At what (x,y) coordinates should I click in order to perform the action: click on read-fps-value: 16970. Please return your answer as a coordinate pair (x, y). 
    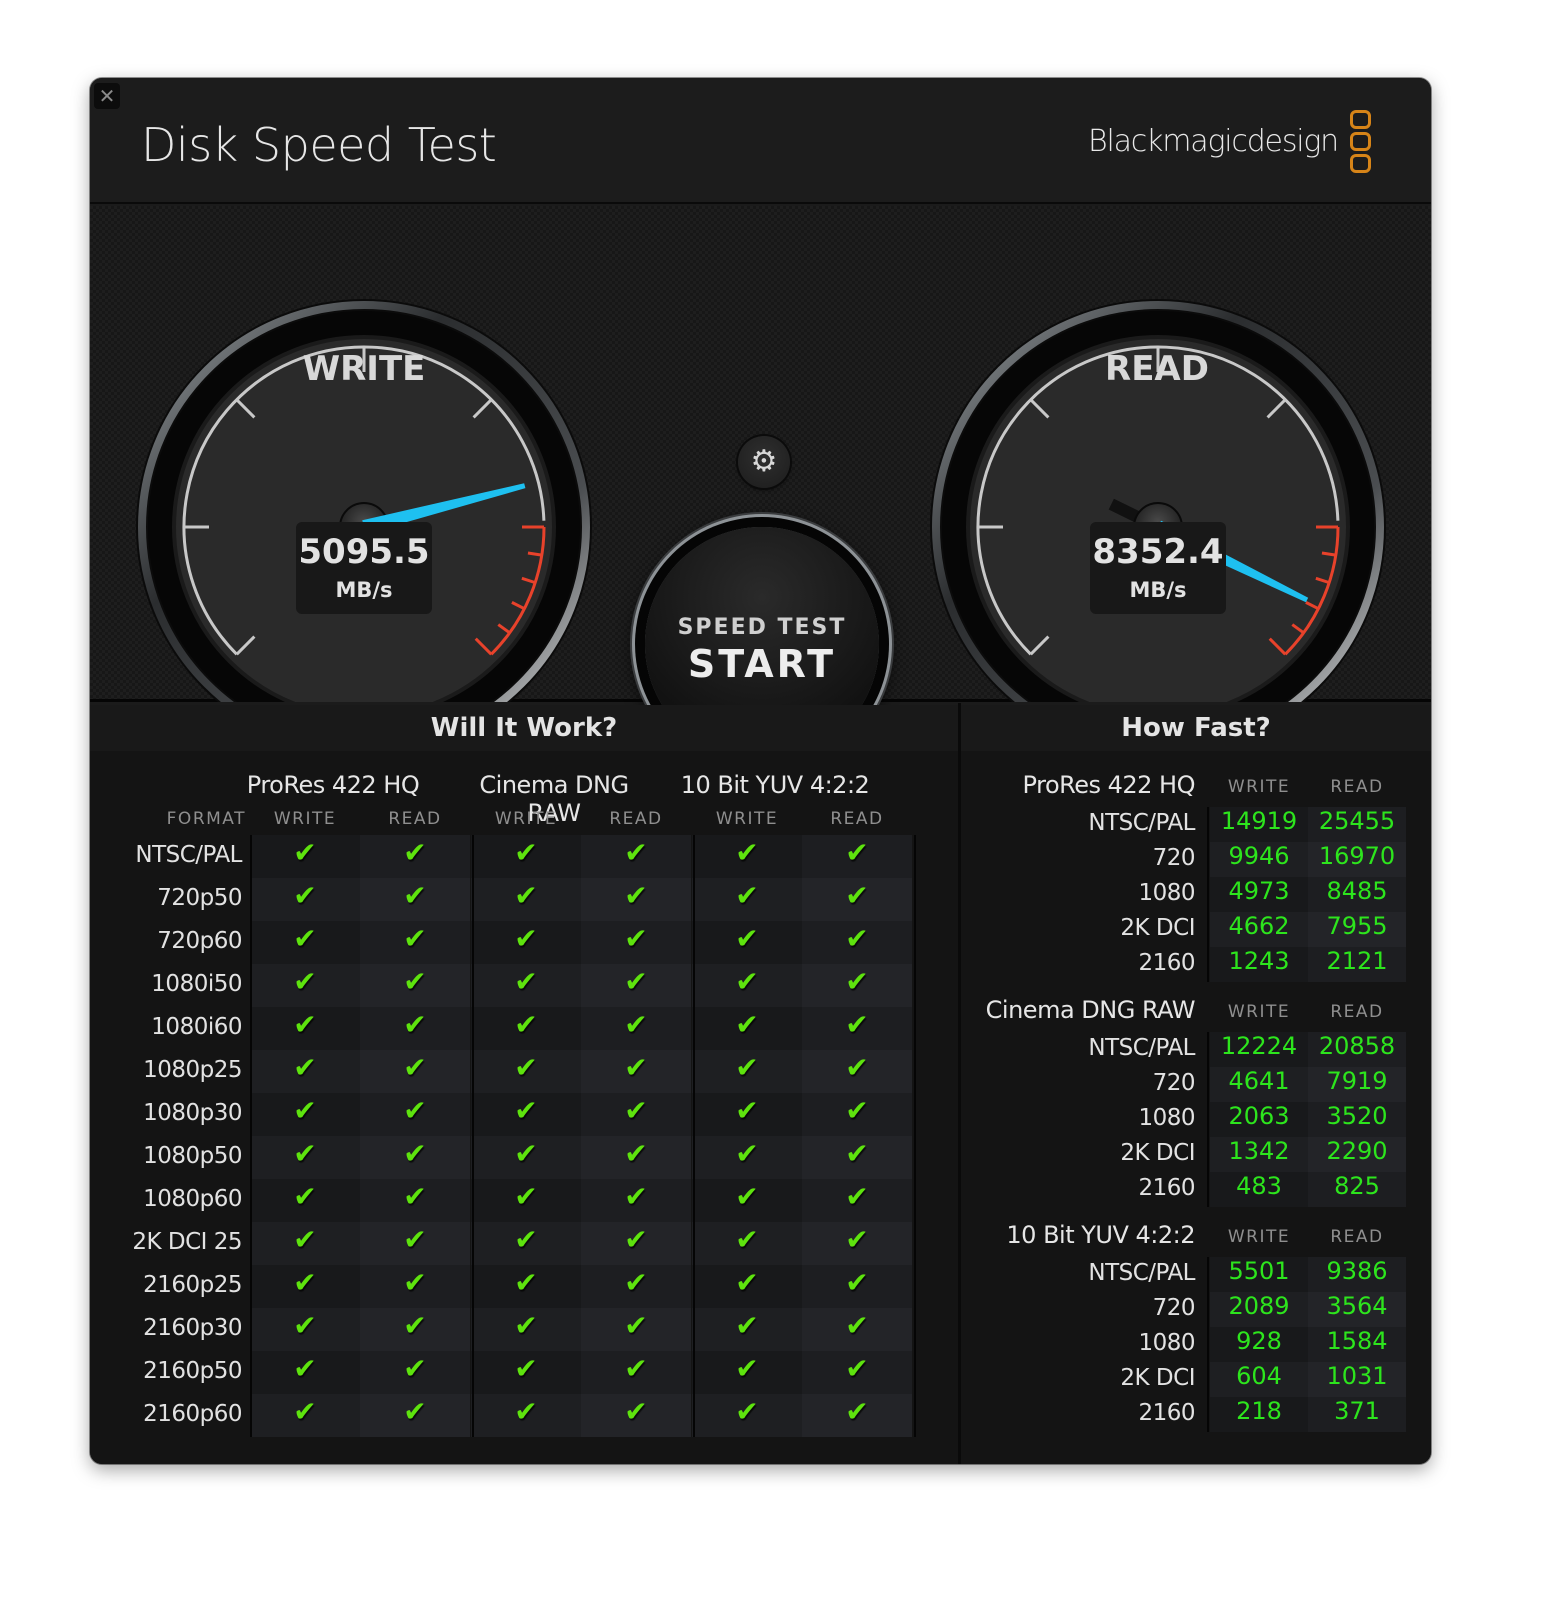
    Looking at the image, I should click on (1357, 859).